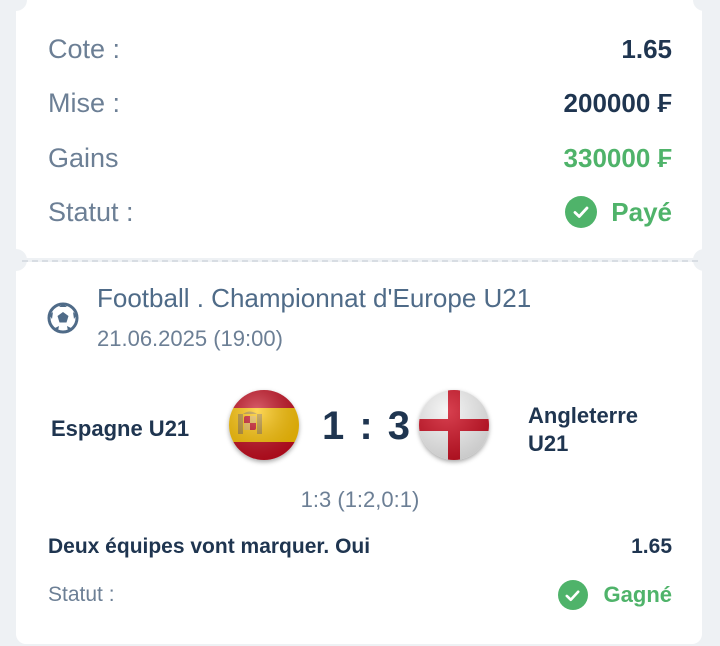 The height and width of the screenshot is (646, 720). Describe the element at coordinates (583, 430) in the screenshot. I see `away-team-name: Angleterre U21` at that location.